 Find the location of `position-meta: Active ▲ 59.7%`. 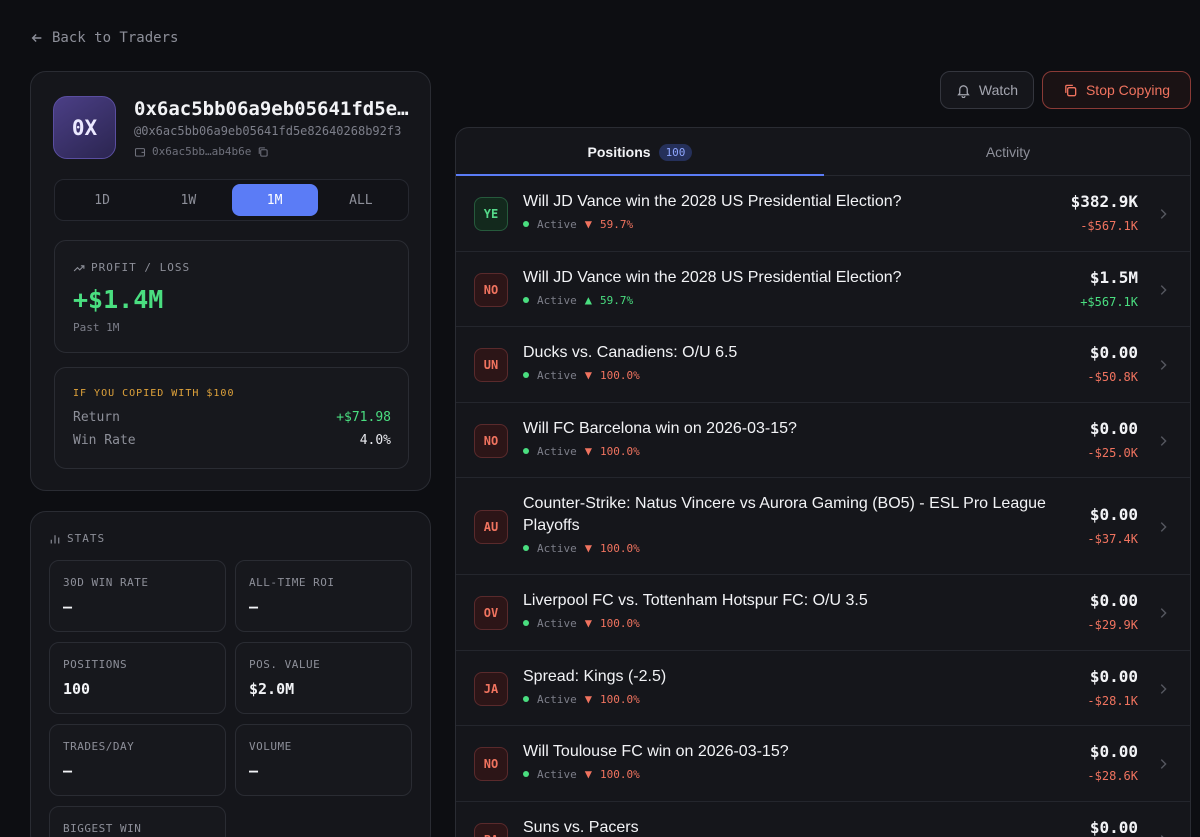

position-meta: Active ▲ 59.7% is located at coordinates (578, 300).